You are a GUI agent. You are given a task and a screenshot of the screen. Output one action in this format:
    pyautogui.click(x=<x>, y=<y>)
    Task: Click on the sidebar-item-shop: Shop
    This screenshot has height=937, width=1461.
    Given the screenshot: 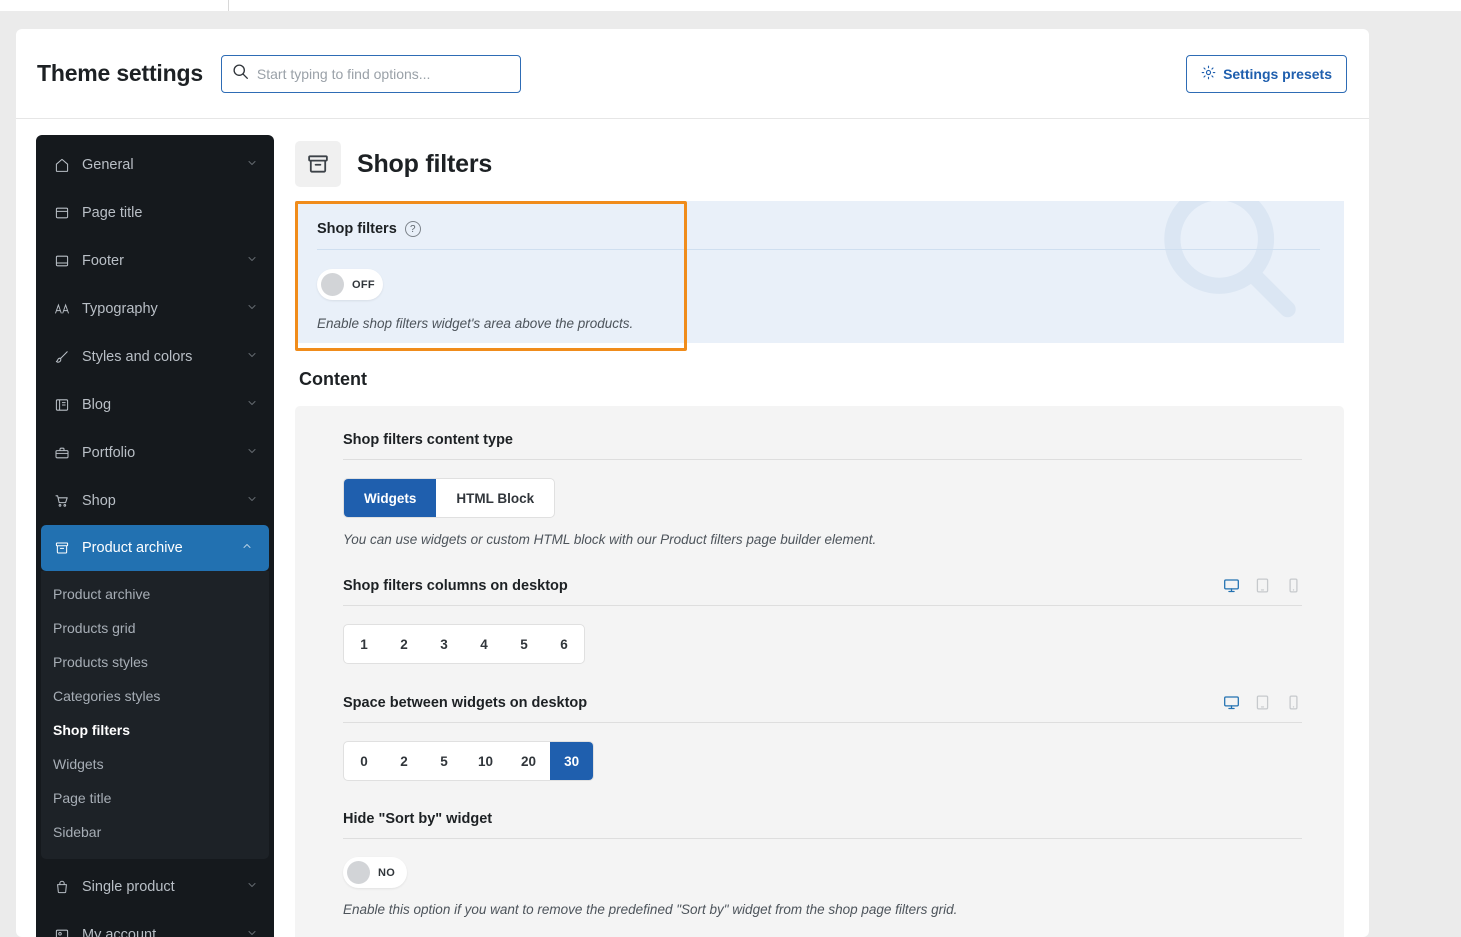 What is the action you would take?
    pyautogui.click(x=155, y=501)
    